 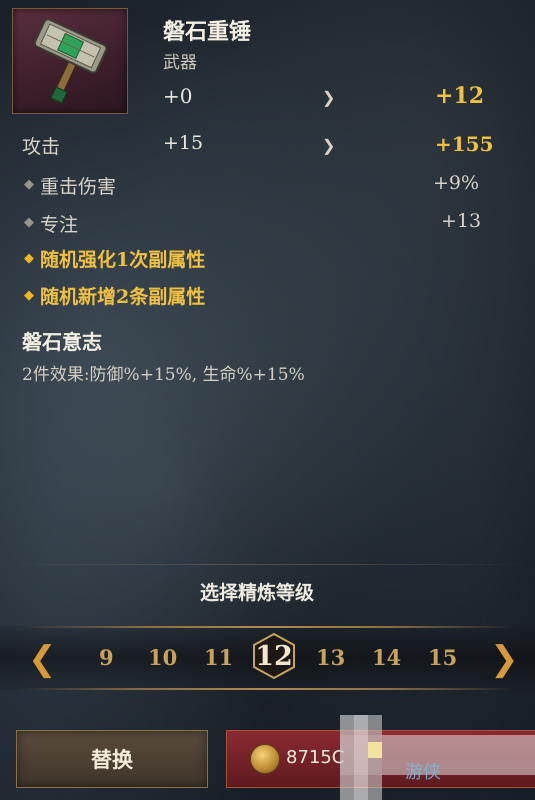 I want to click on level-option-12-selected: 12, so click(x=274, y=656).